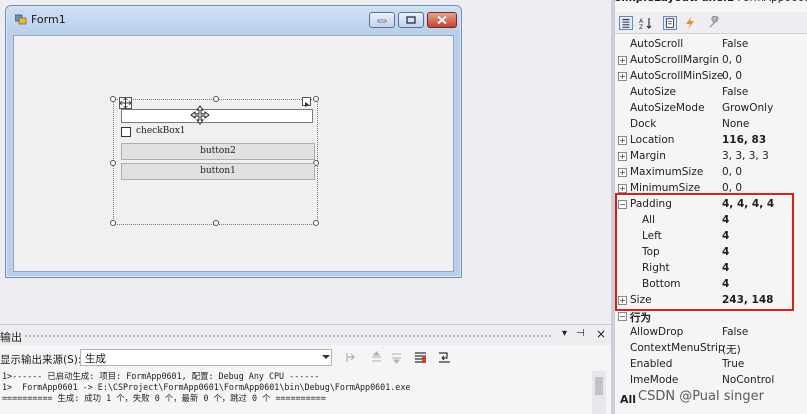 The width and height of the screenshot is (807, 414). I want to click on chevron-down-icon, so click(326, 357).